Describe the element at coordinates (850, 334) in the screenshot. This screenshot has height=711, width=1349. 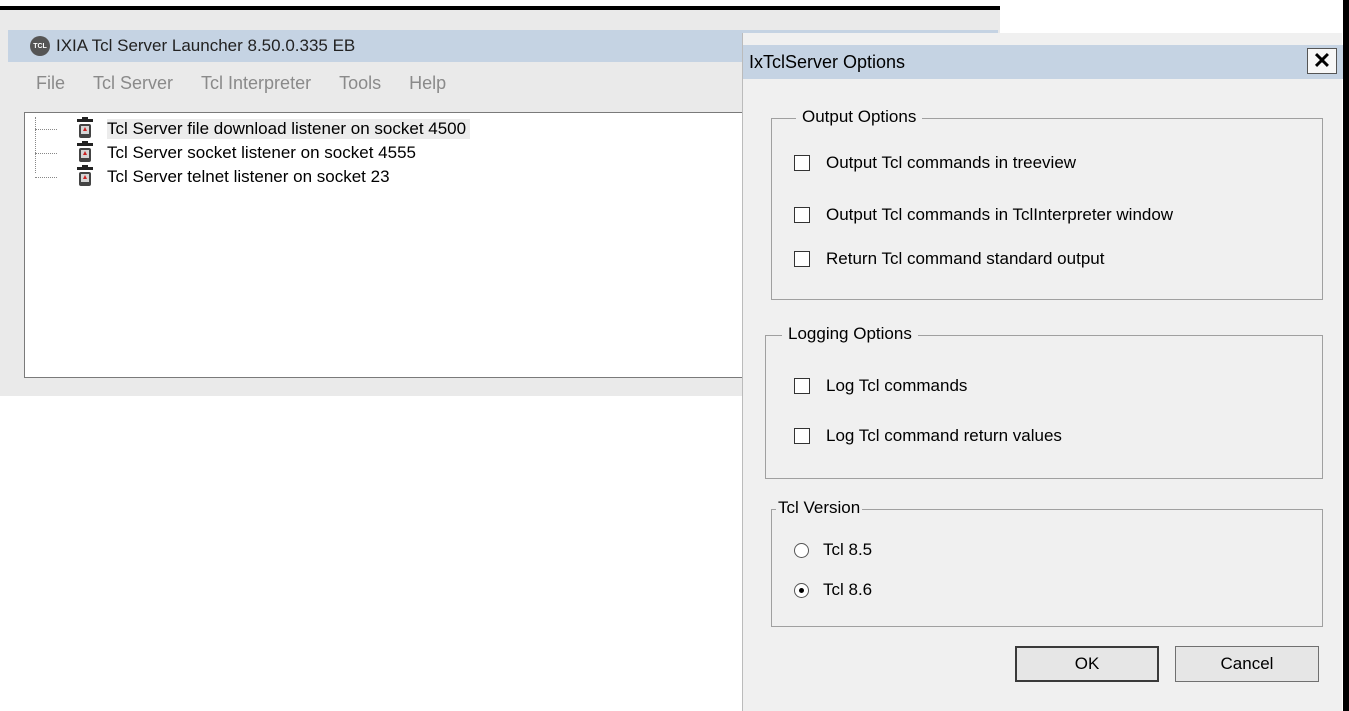
I see `logging-options-legend: Logging Options` at that location.